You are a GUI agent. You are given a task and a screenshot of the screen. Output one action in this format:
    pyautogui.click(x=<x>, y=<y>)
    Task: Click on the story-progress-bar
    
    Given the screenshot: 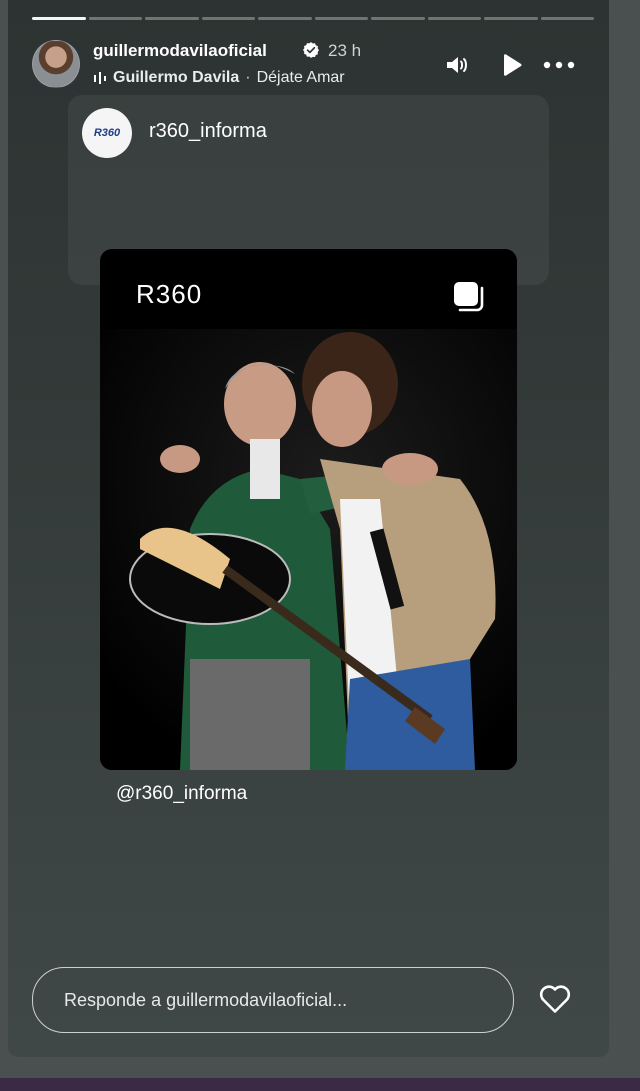 What is the action you would take?
    pyautogui.click(x=313, y=18)
    